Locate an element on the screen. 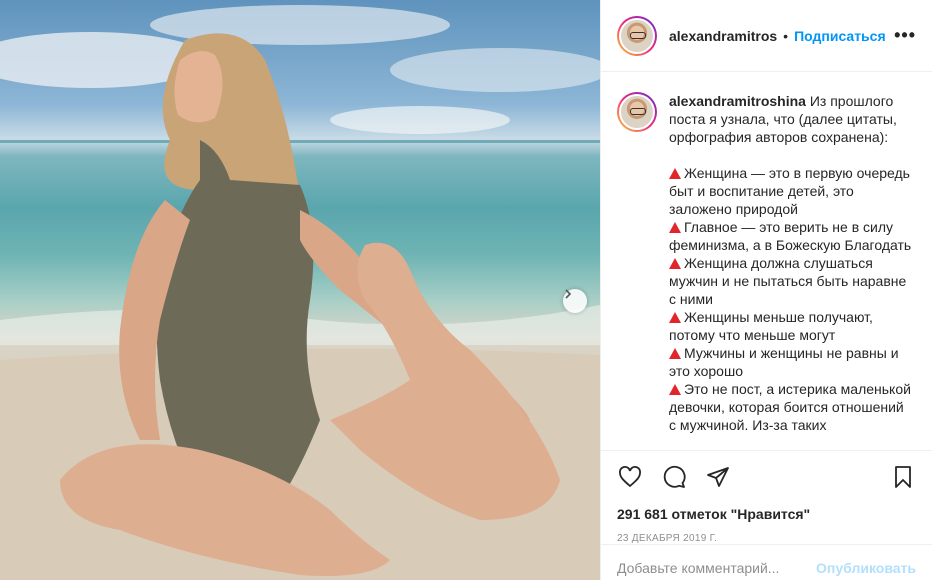 The width and height of the screenshot is (932, 580). like-button is located at coordinates (630, 477).